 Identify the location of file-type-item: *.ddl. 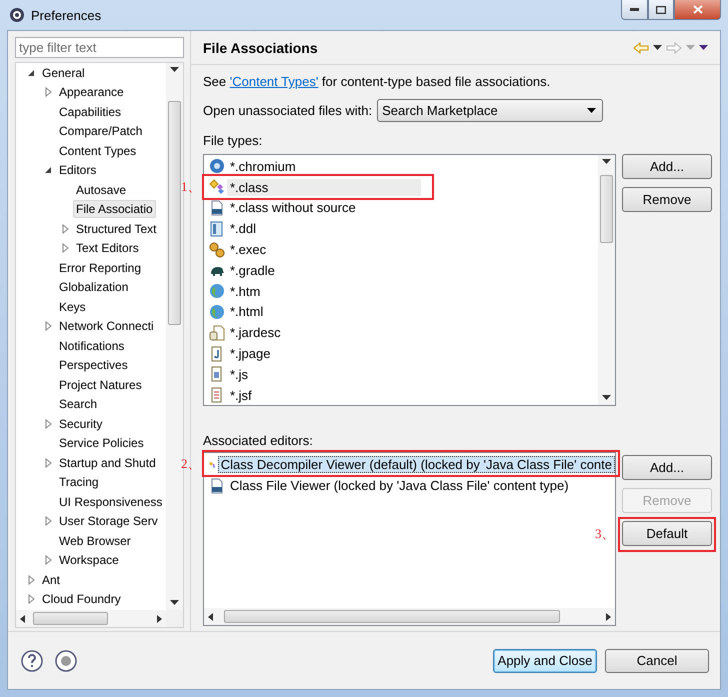
(243, 229).